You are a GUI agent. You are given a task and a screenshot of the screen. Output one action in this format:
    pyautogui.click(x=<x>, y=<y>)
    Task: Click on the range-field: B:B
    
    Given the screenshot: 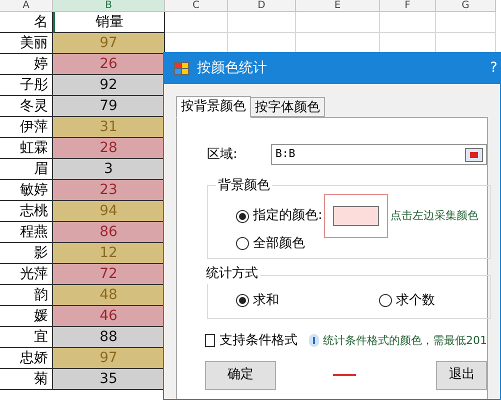 What is the action you would take?
    pyautogui.click(x=379, y=154)
    